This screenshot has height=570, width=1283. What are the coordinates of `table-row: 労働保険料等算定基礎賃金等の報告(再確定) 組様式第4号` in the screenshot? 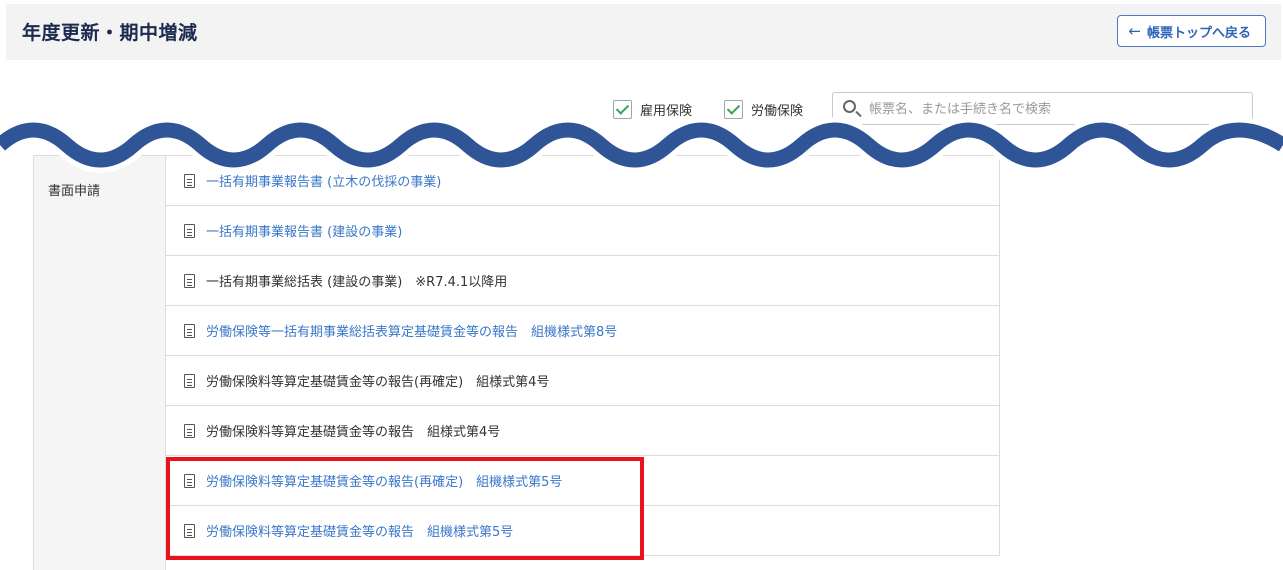 It's located at (582, 381).